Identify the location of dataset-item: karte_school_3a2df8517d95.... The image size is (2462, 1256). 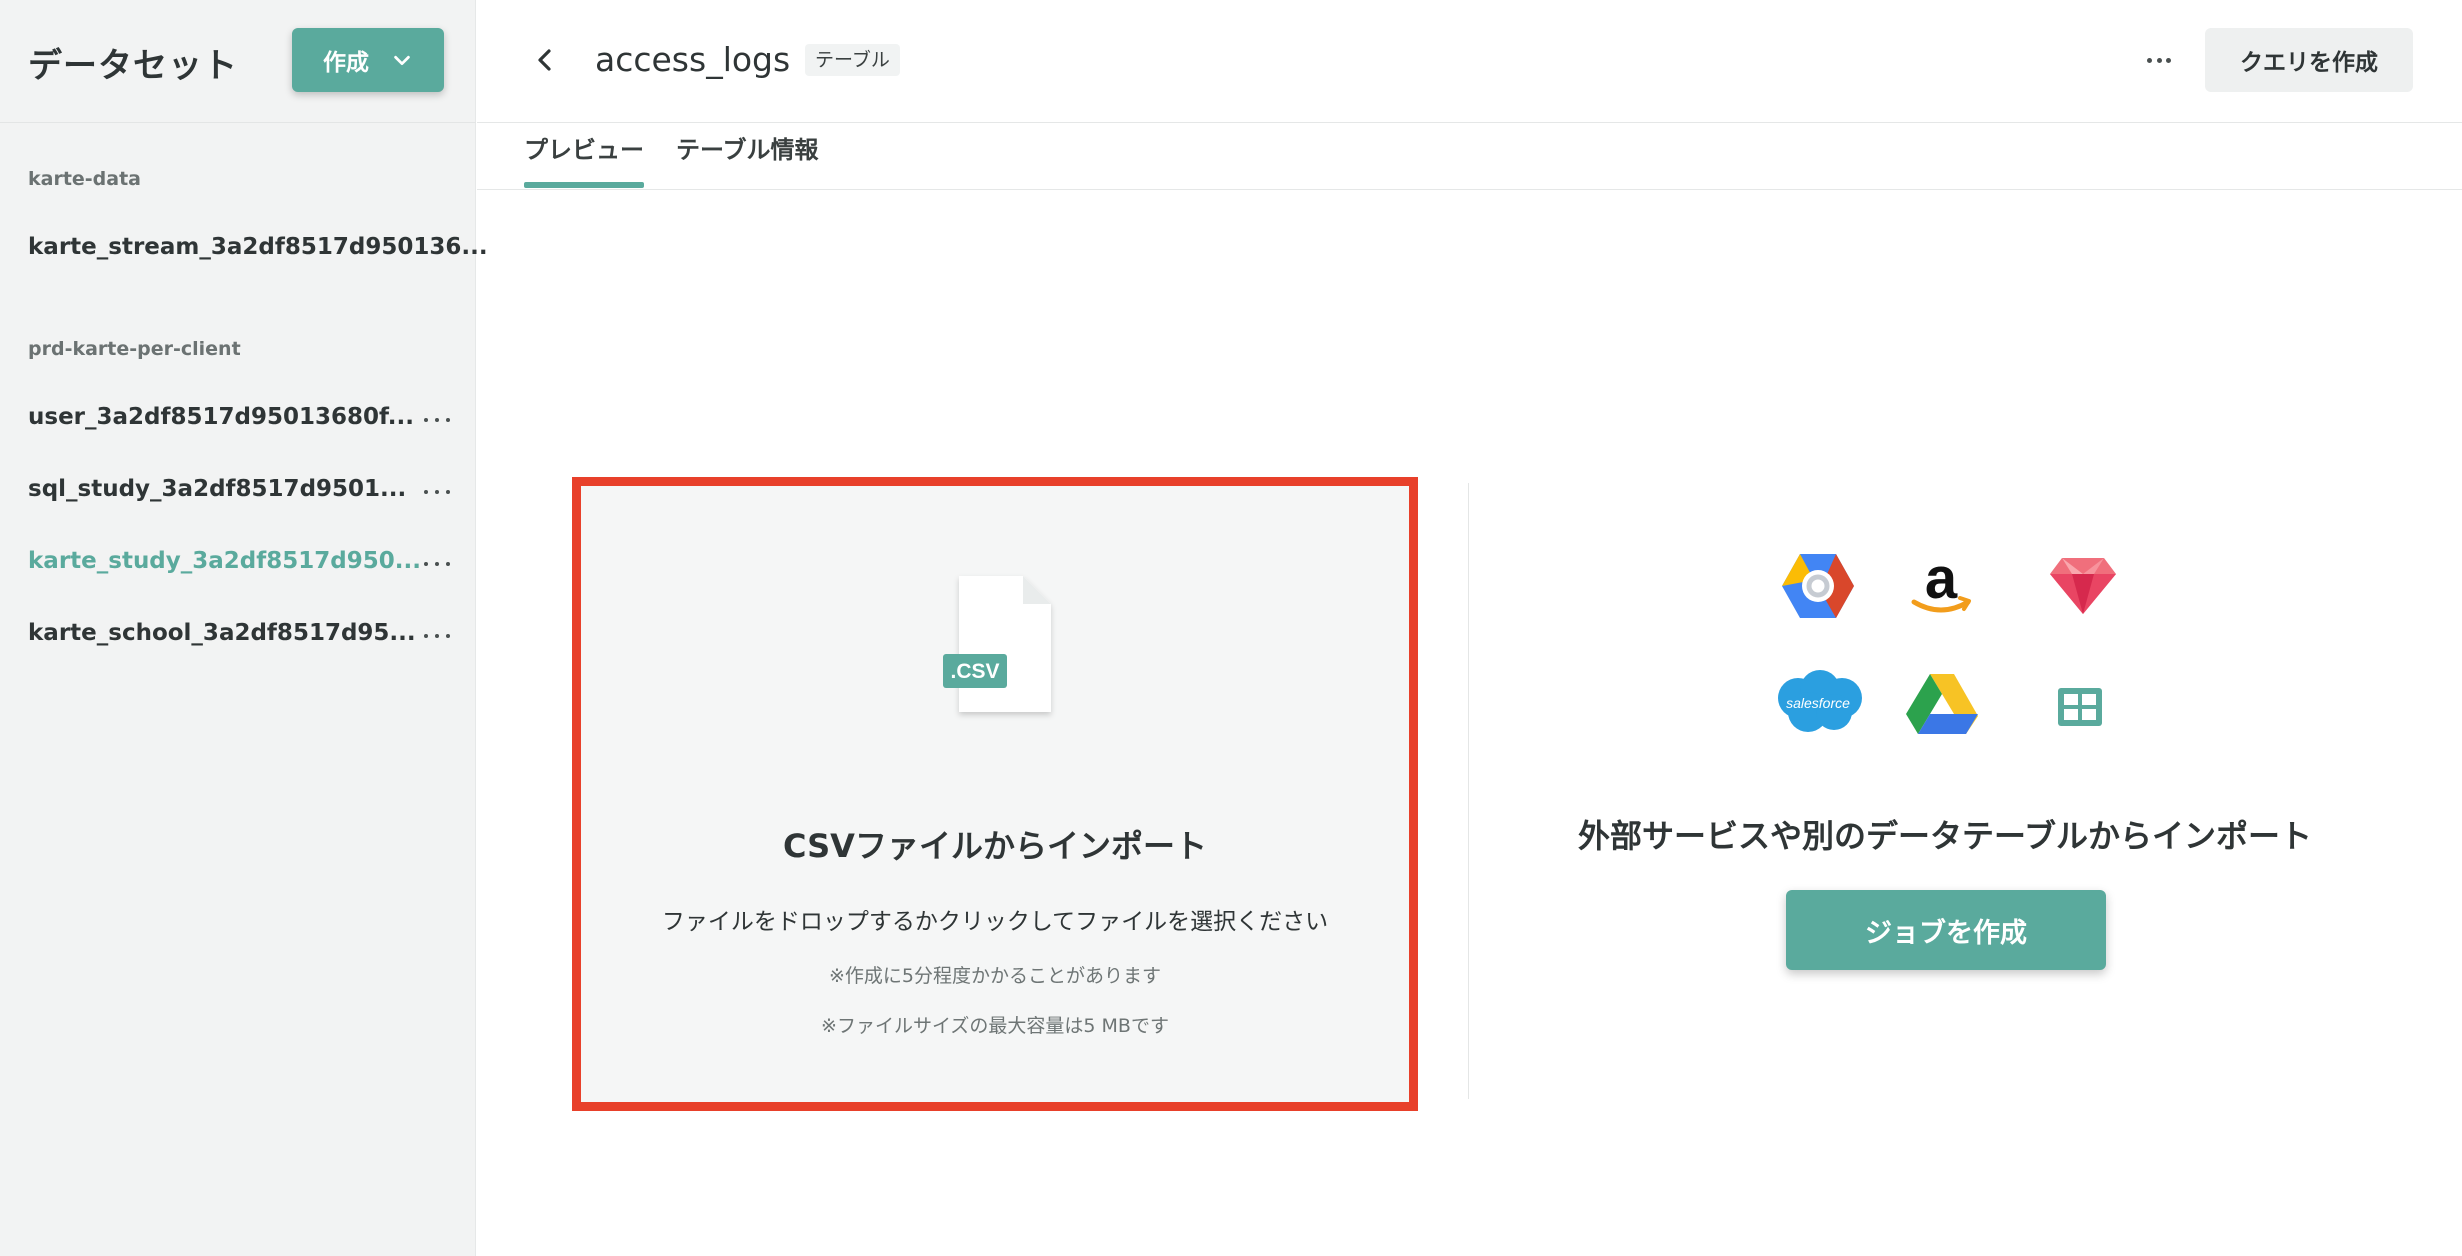
(222, 633).